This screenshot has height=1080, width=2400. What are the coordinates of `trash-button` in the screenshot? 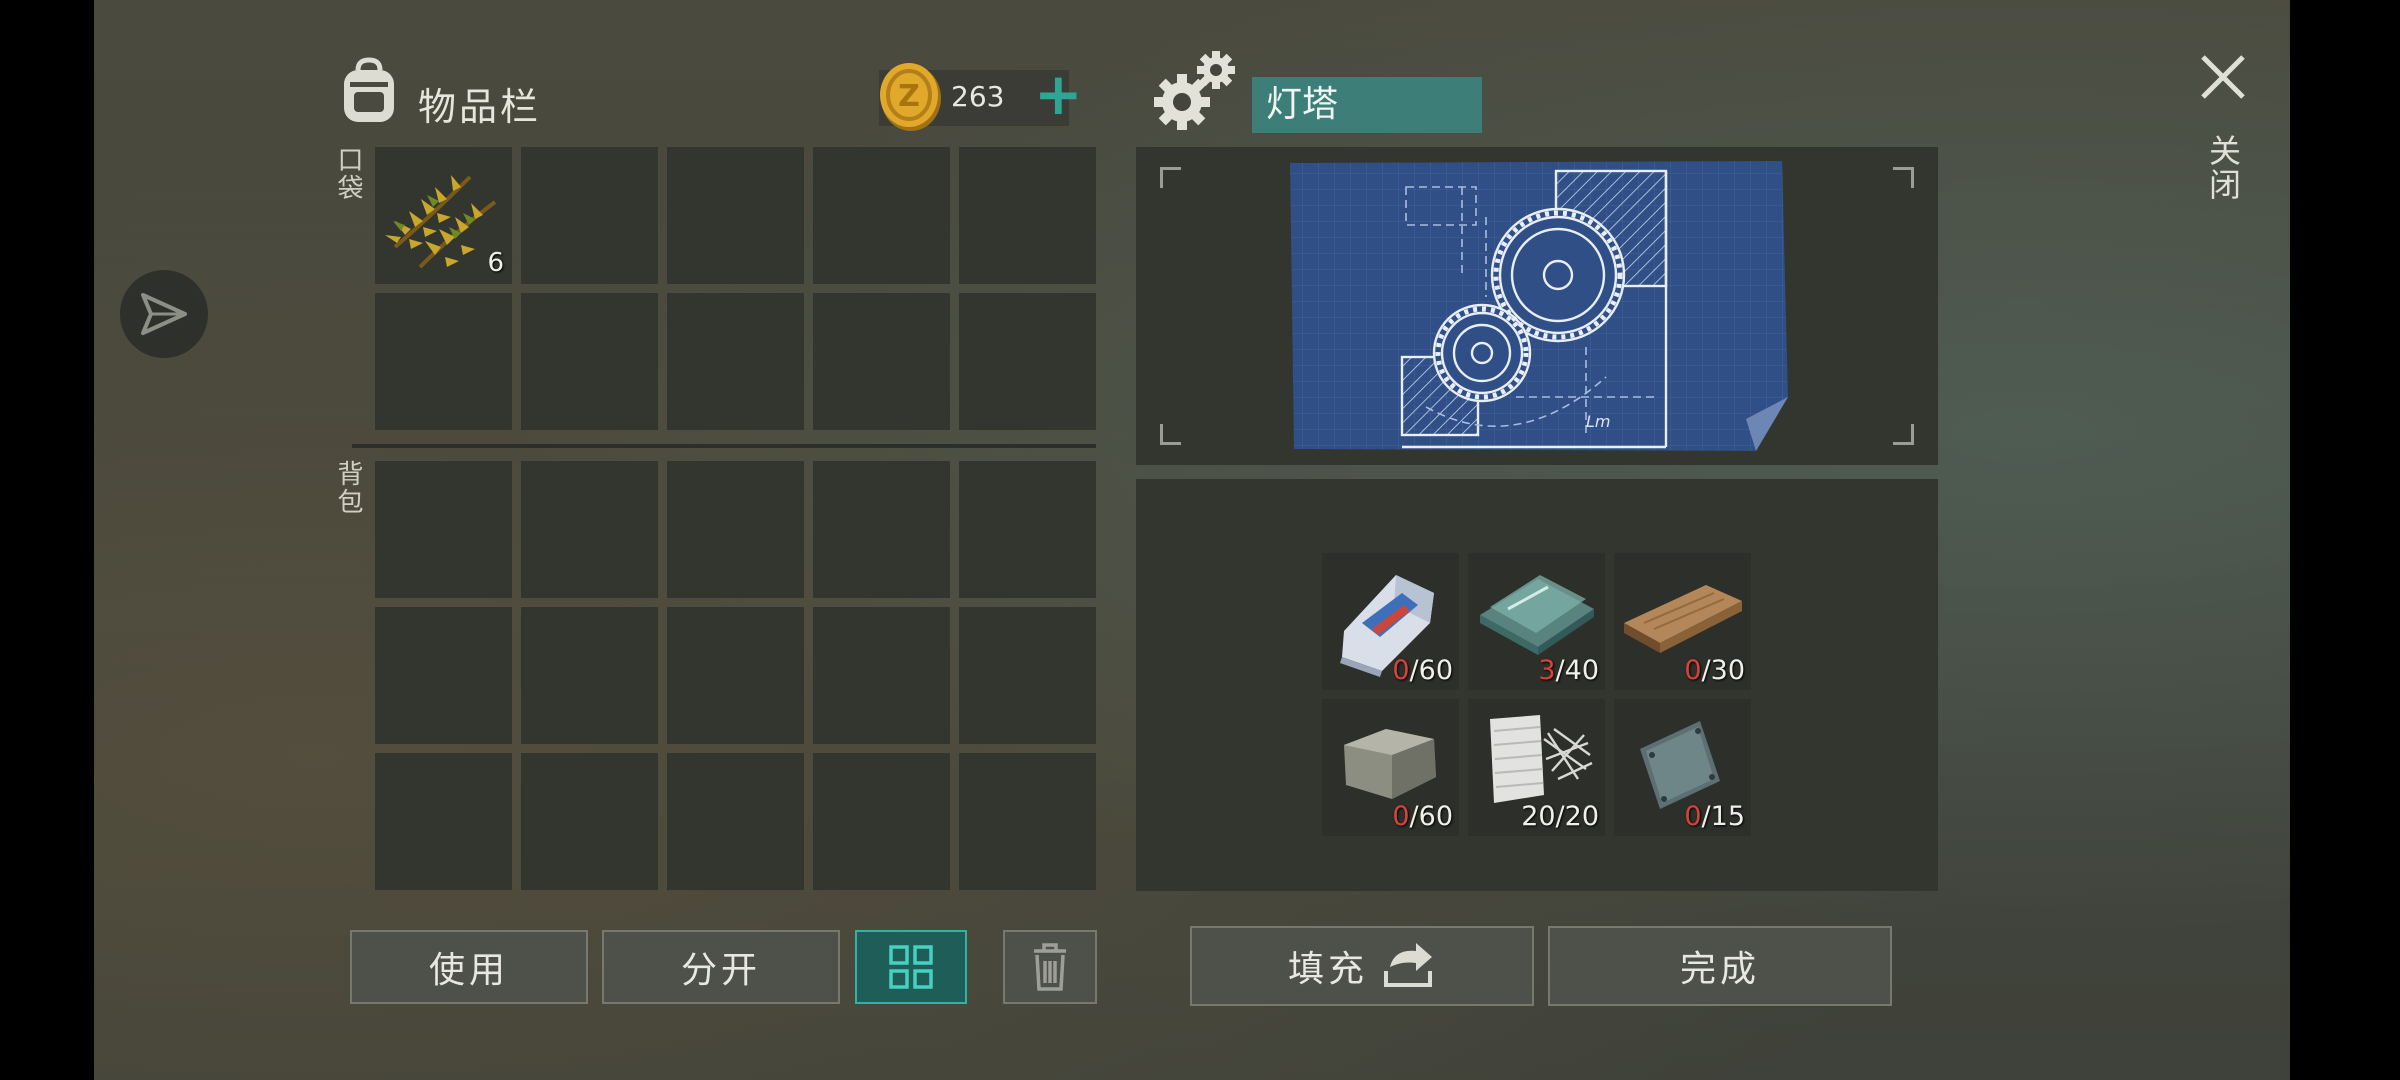 It's located at (1050, 967).